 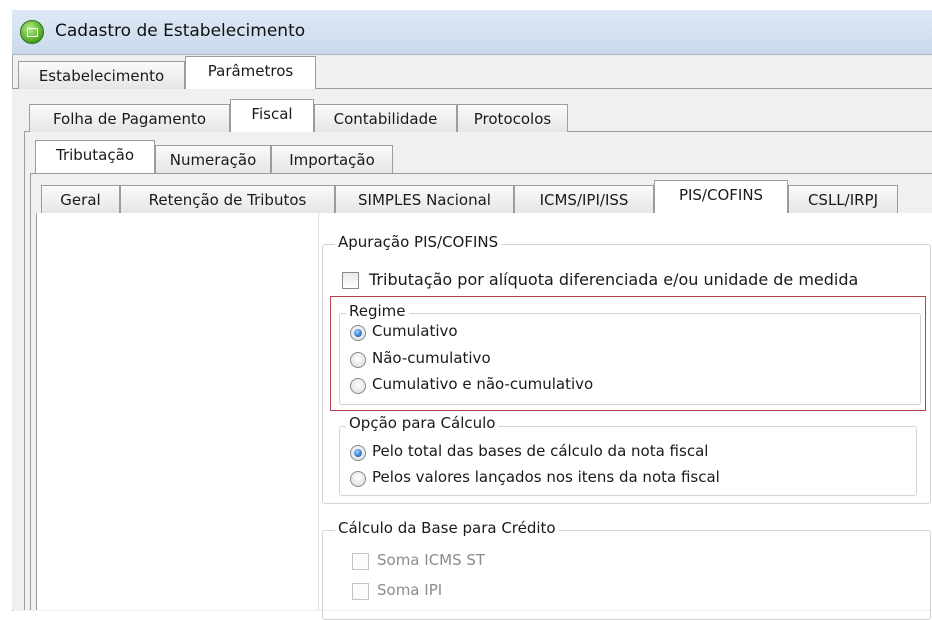 What do you see at coordinates (358, 453) in the screenshot?
I see `opcao-total-bases-radio` at bounding box center [358, 453].